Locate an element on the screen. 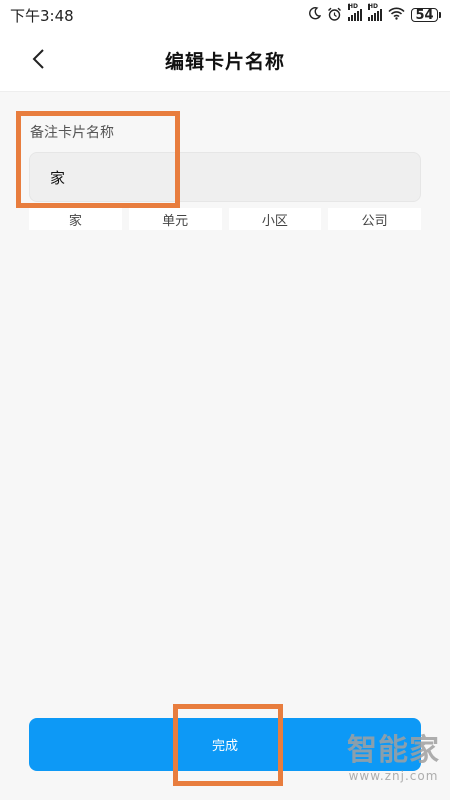 The width and height of the screenshot is (450, 800). status-time: 下午3:48 is located at coordinates (42, 15).